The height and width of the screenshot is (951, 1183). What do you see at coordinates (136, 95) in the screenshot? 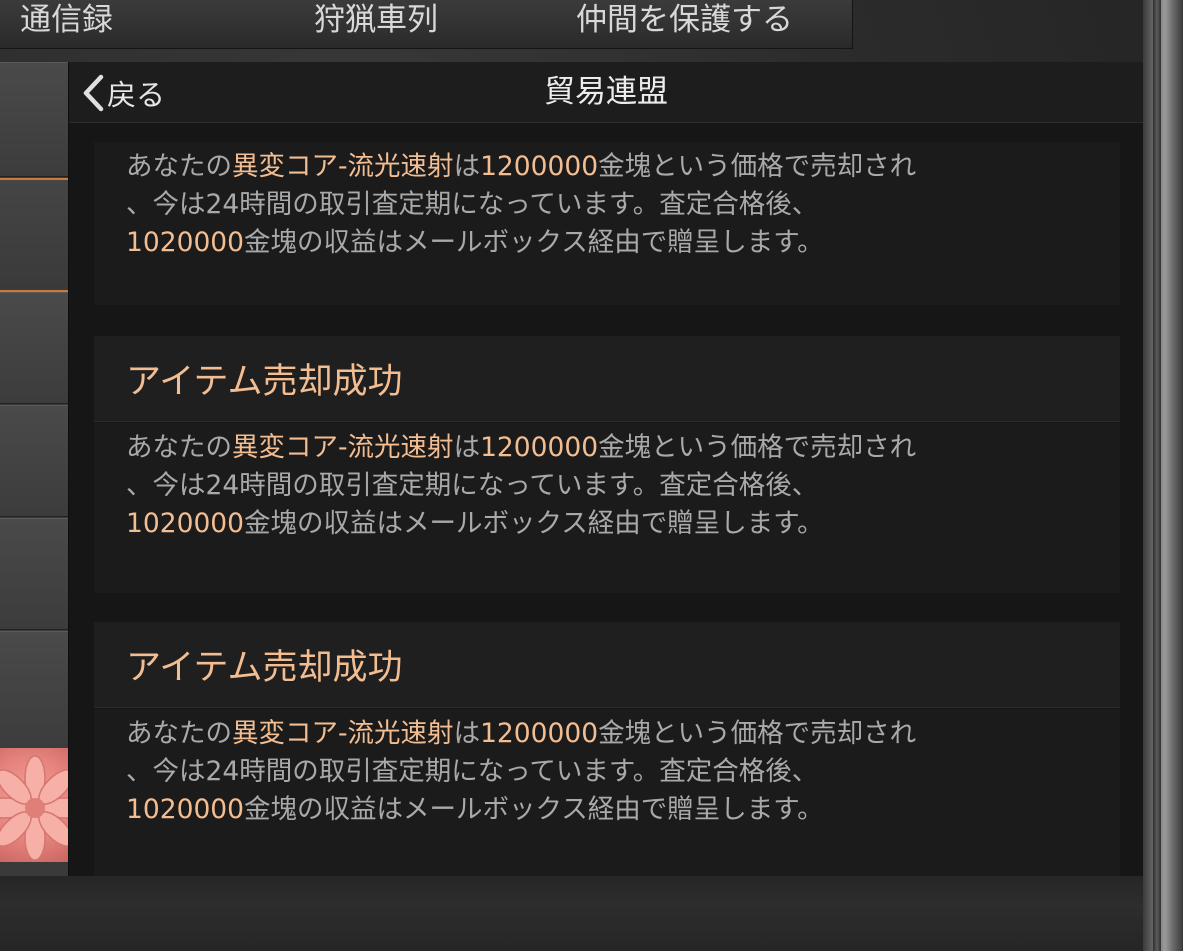
I see `back-label: 戻る` at bounding box center [136, 95].